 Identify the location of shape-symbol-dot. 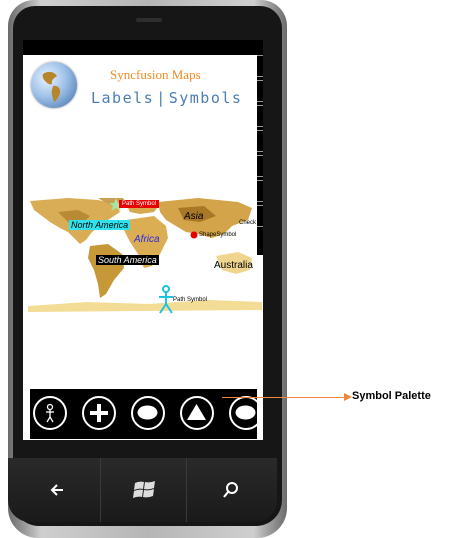
(194, 235).